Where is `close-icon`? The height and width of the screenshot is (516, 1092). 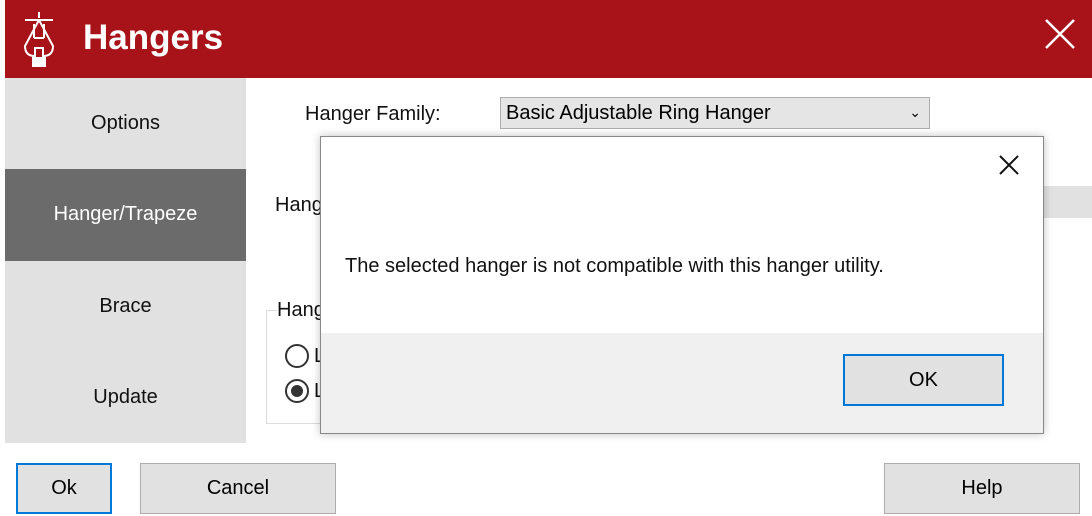
close-icon is located at coordinates (1060, 34).